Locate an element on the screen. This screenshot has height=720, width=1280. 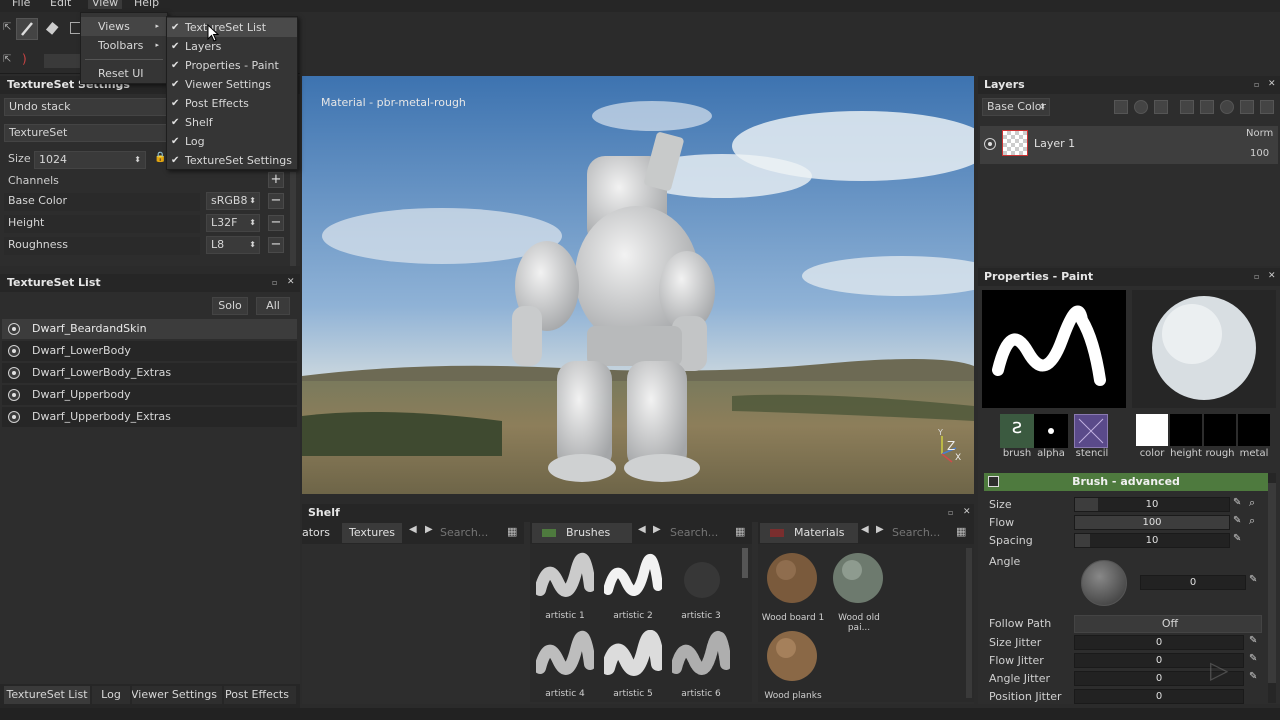
link-icon: ⇱ is located at coordinates (9, 28).